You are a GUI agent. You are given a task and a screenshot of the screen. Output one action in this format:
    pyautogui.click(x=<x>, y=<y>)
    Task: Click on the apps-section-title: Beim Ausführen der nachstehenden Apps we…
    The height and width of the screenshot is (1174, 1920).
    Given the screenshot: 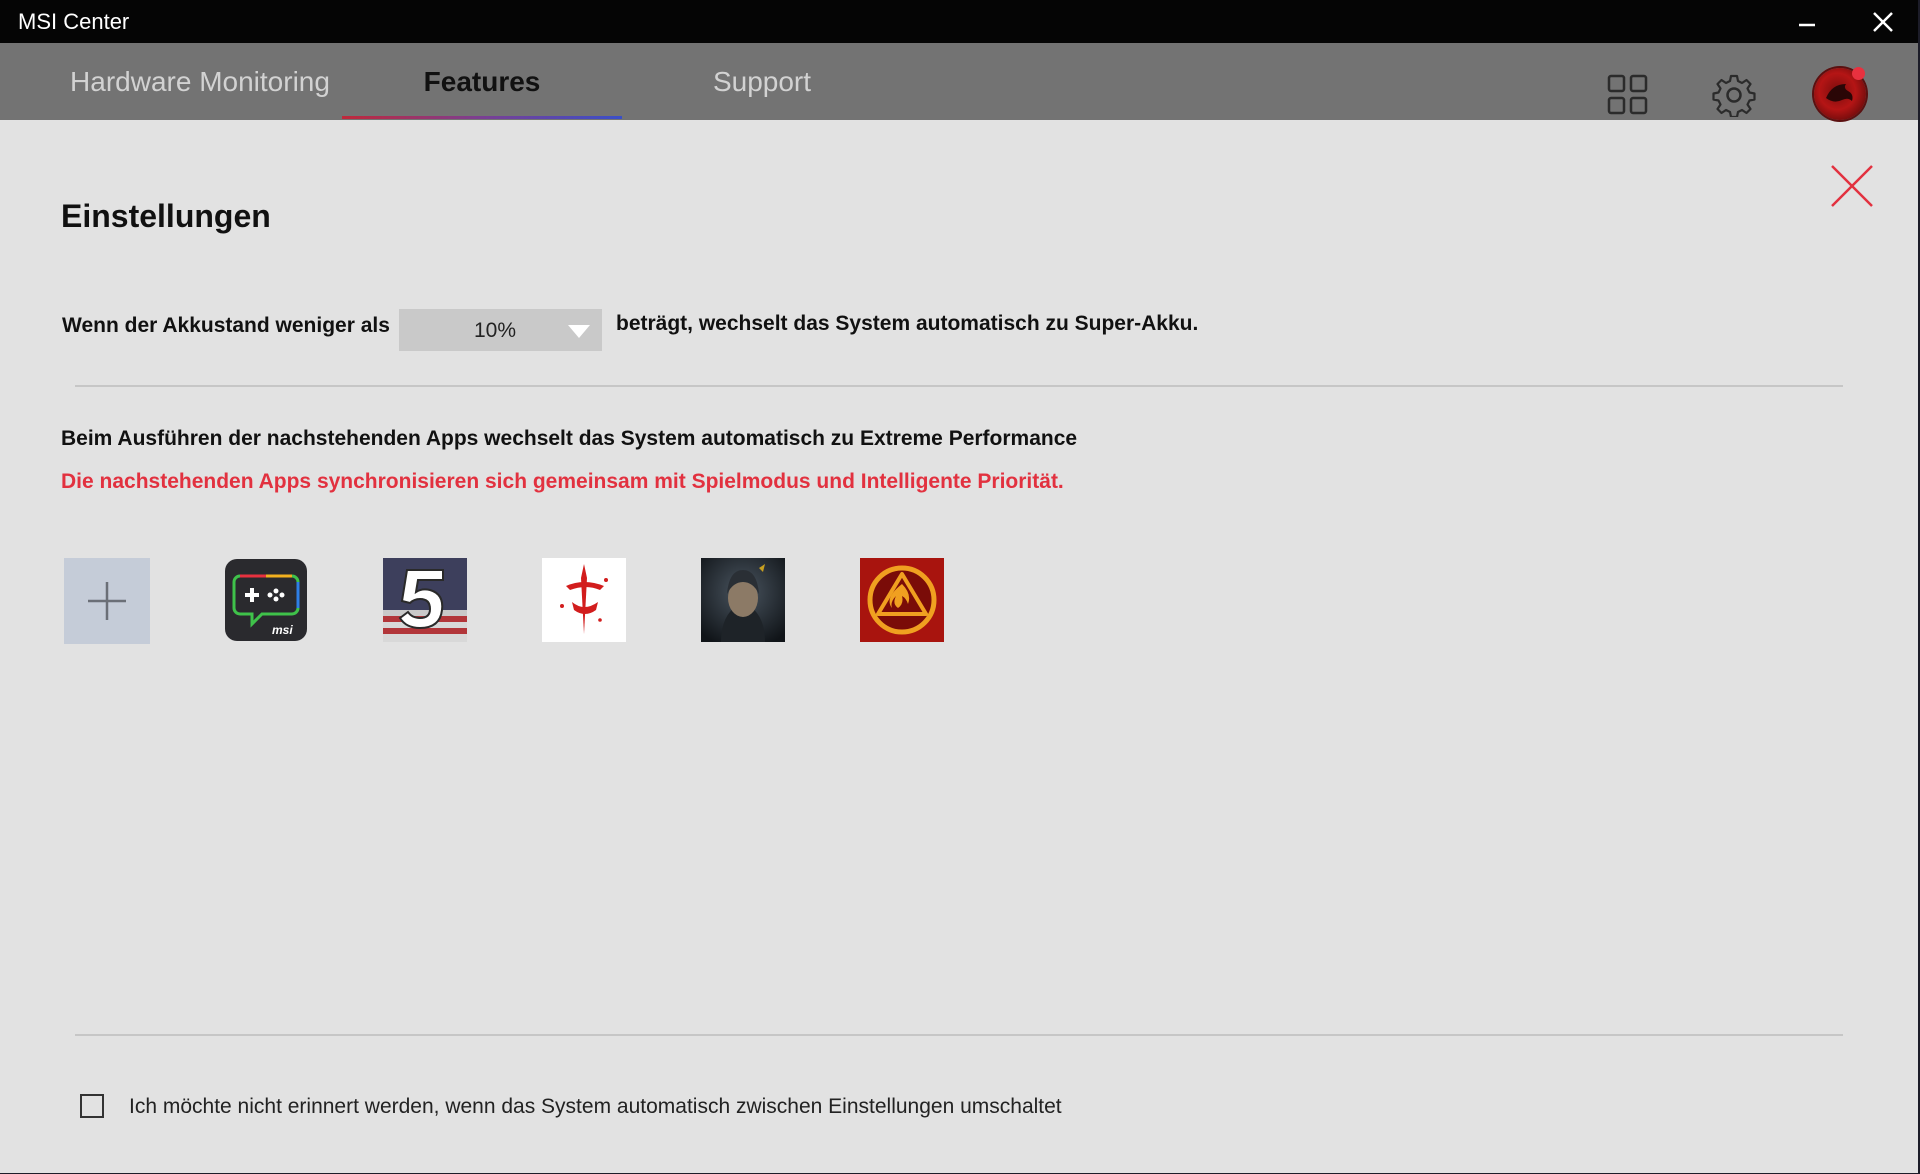 What is the action you would take?
    pyautogui.click(x=569, y=438)
    